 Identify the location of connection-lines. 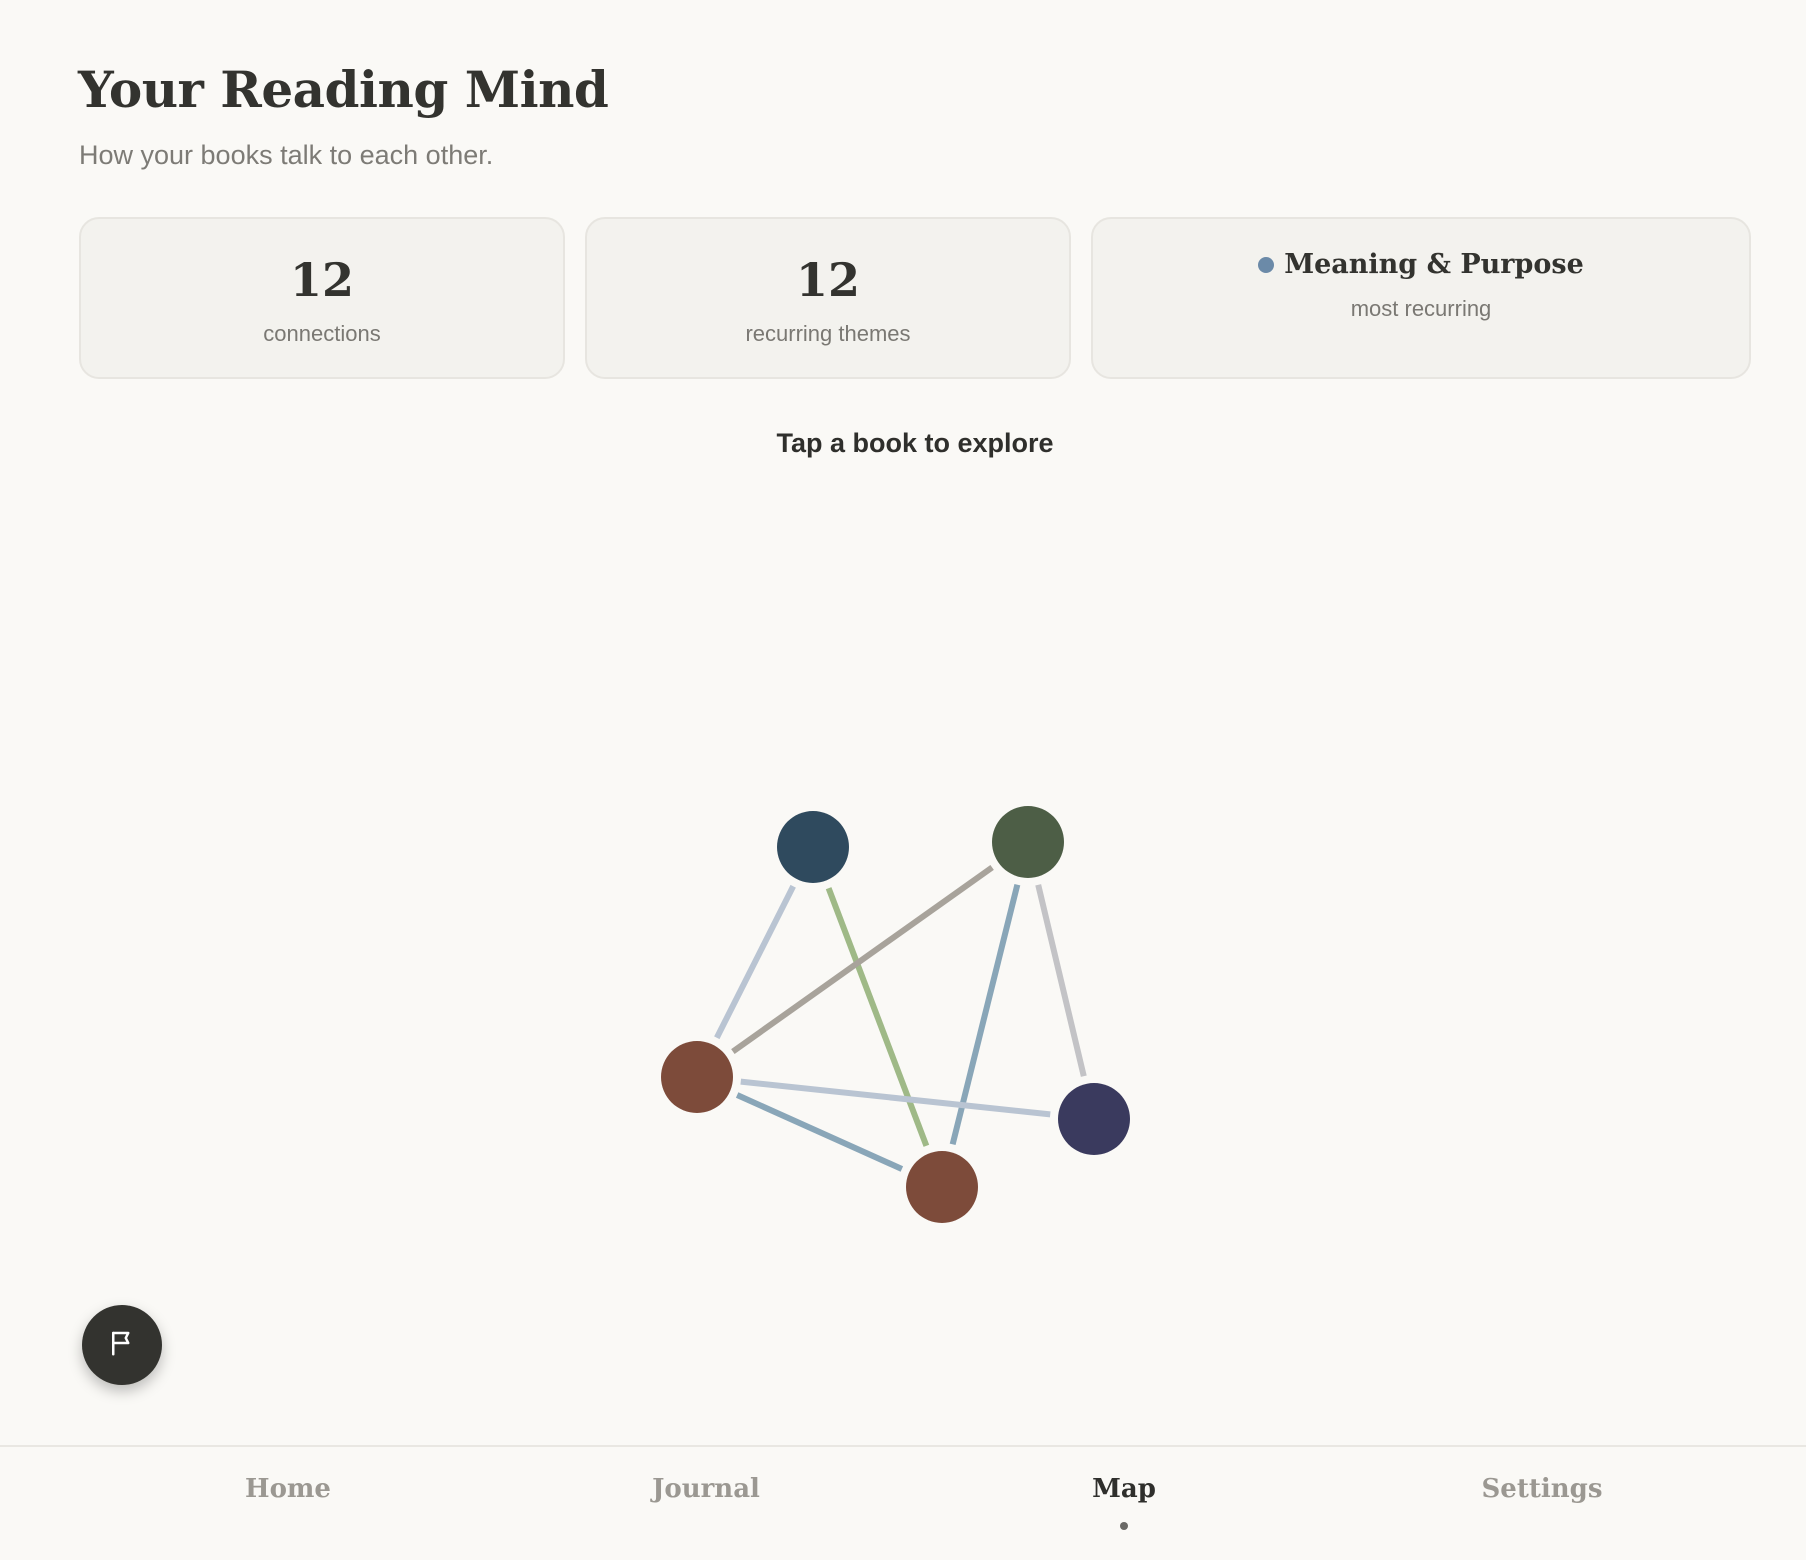
(900, 1018).